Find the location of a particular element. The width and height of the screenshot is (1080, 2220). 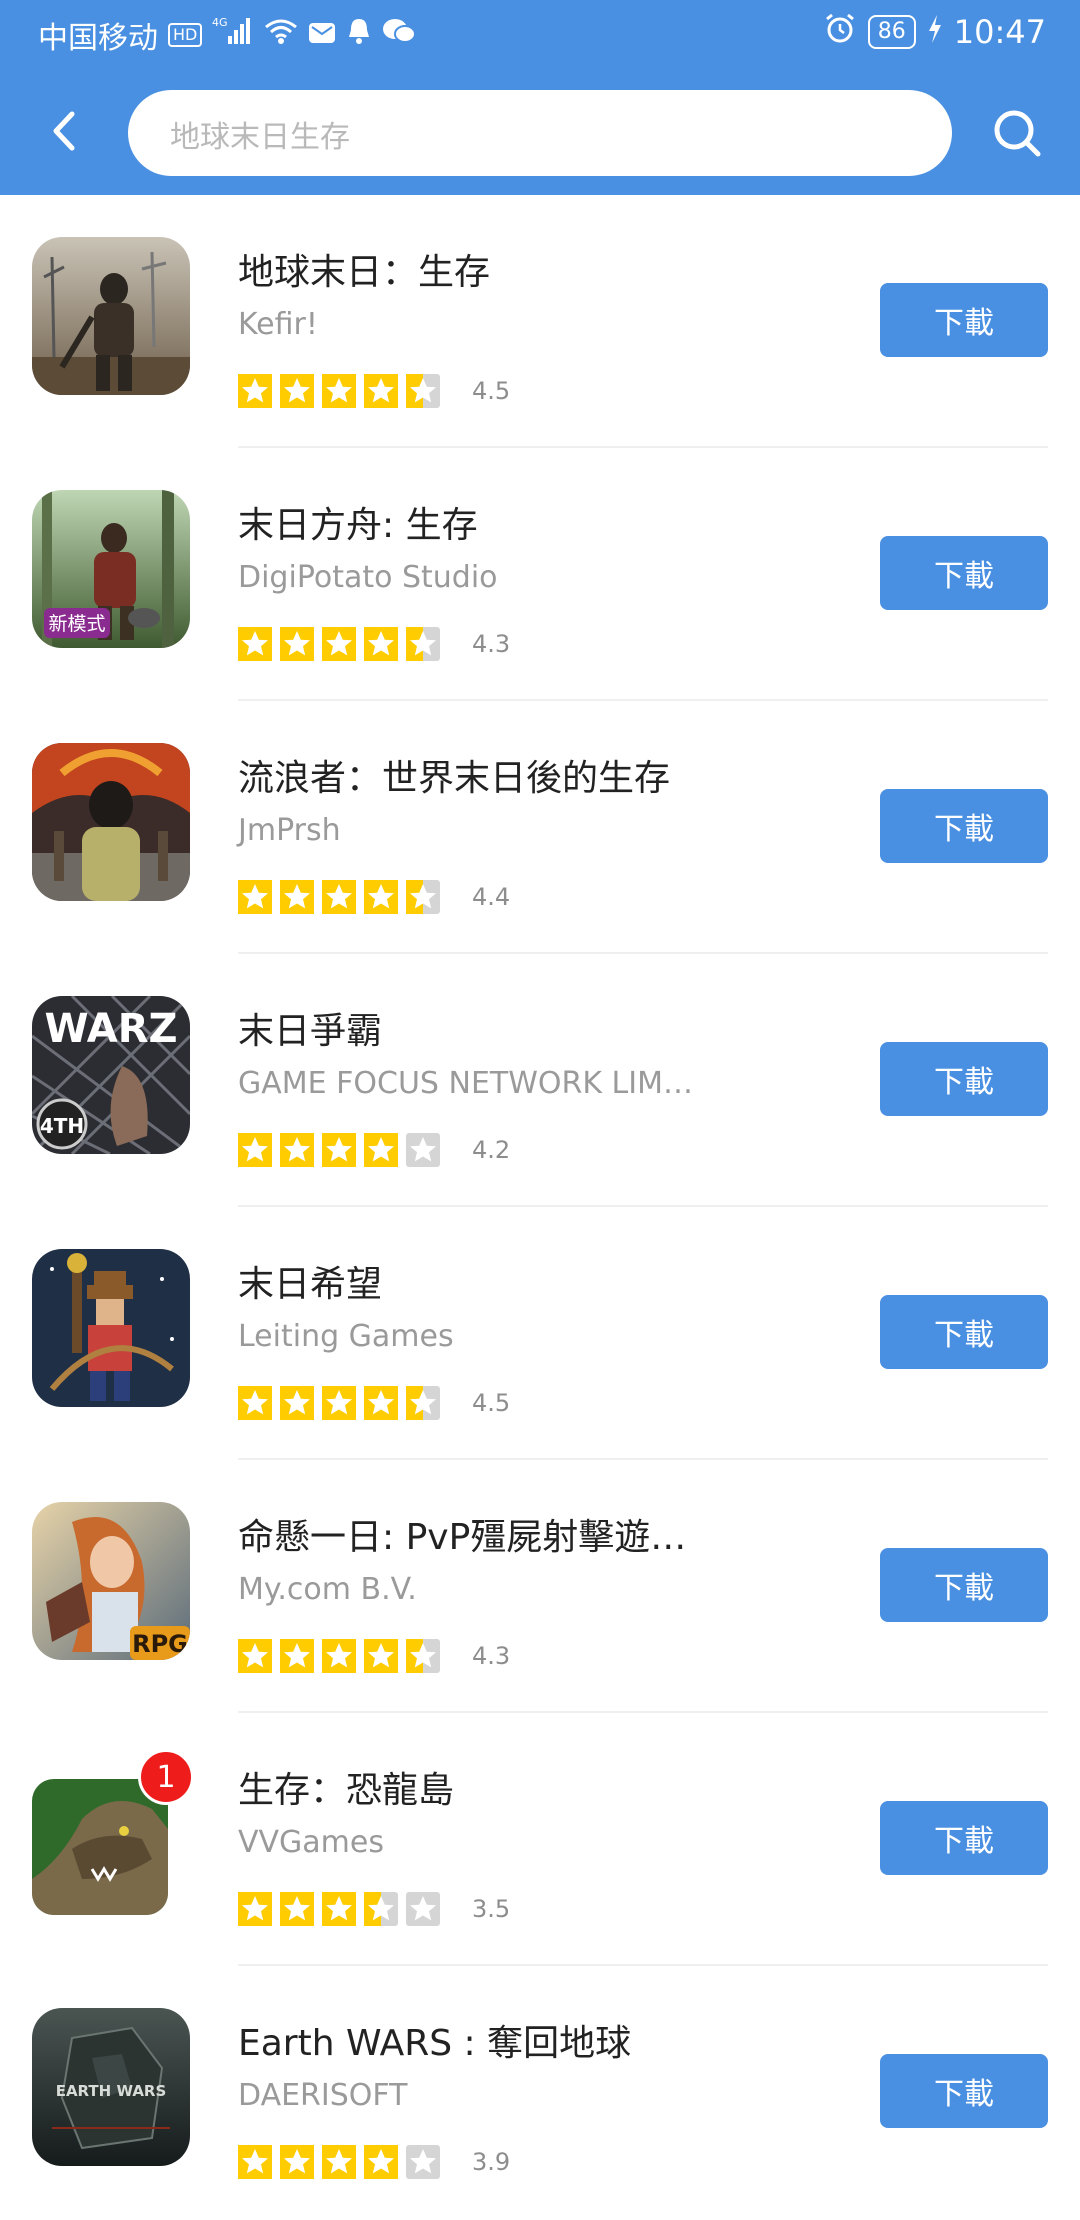

warz-logo: WARZ is located at coordinates (110, 1029).